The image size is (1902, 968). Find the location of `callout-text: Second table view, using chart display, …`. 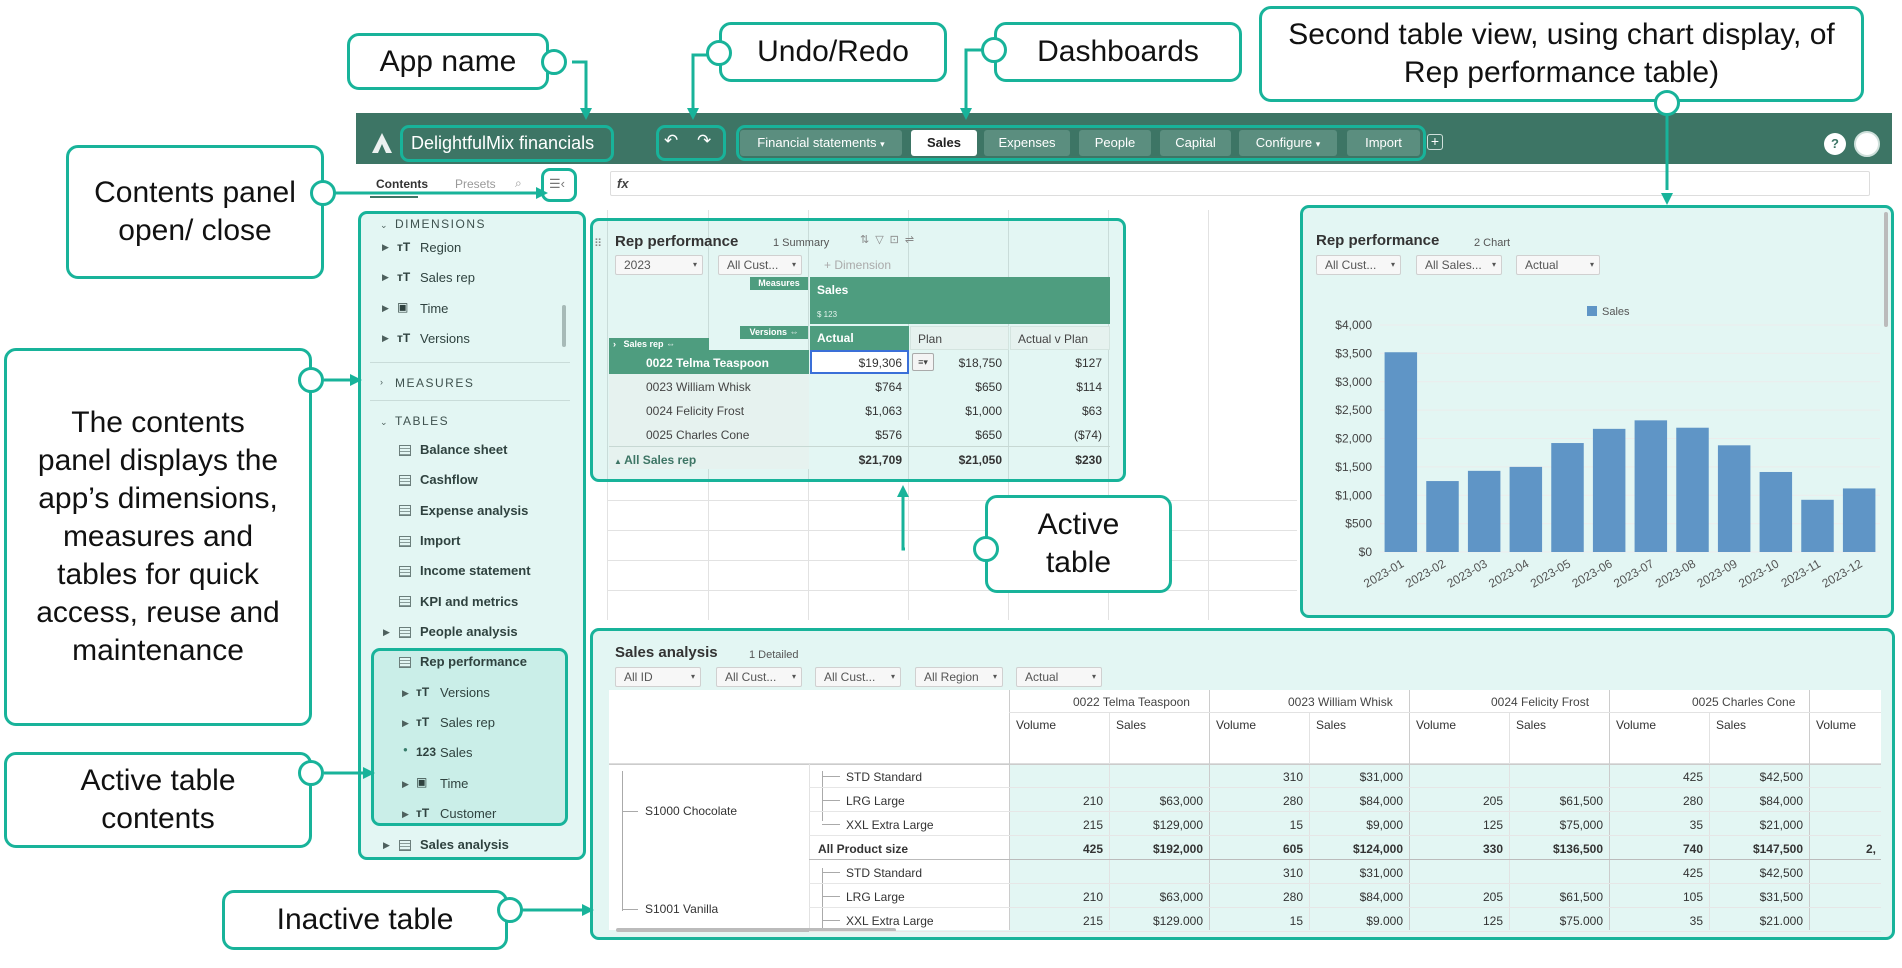

callout-text: Second table view, using chart display, … is located at coordinates (1561, 53).